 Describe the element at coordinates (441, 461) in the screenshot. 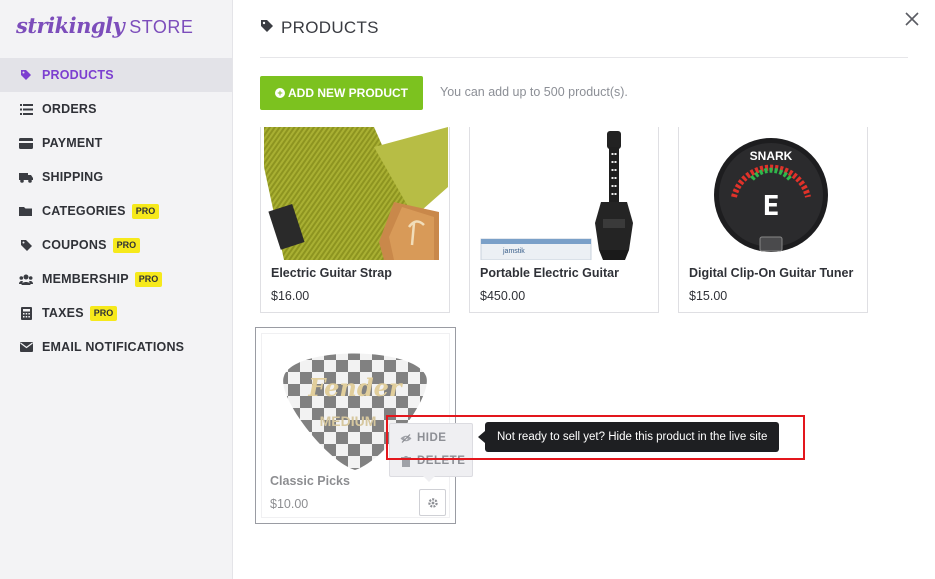

I see `delete-label: DELETE` at that location.